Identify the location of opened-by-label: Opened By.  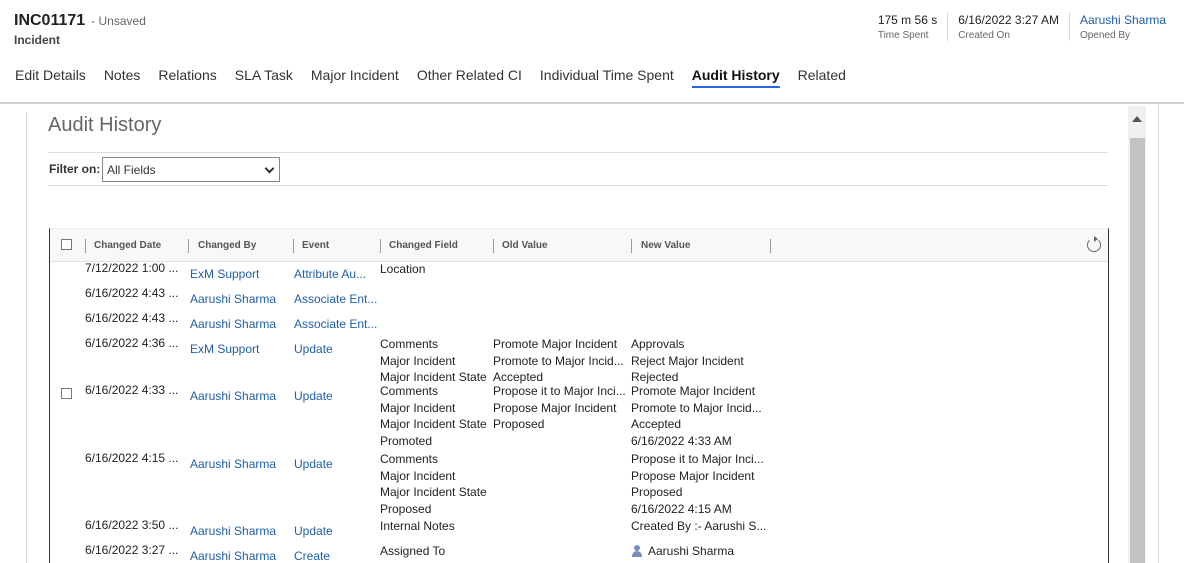
(1104, 35).